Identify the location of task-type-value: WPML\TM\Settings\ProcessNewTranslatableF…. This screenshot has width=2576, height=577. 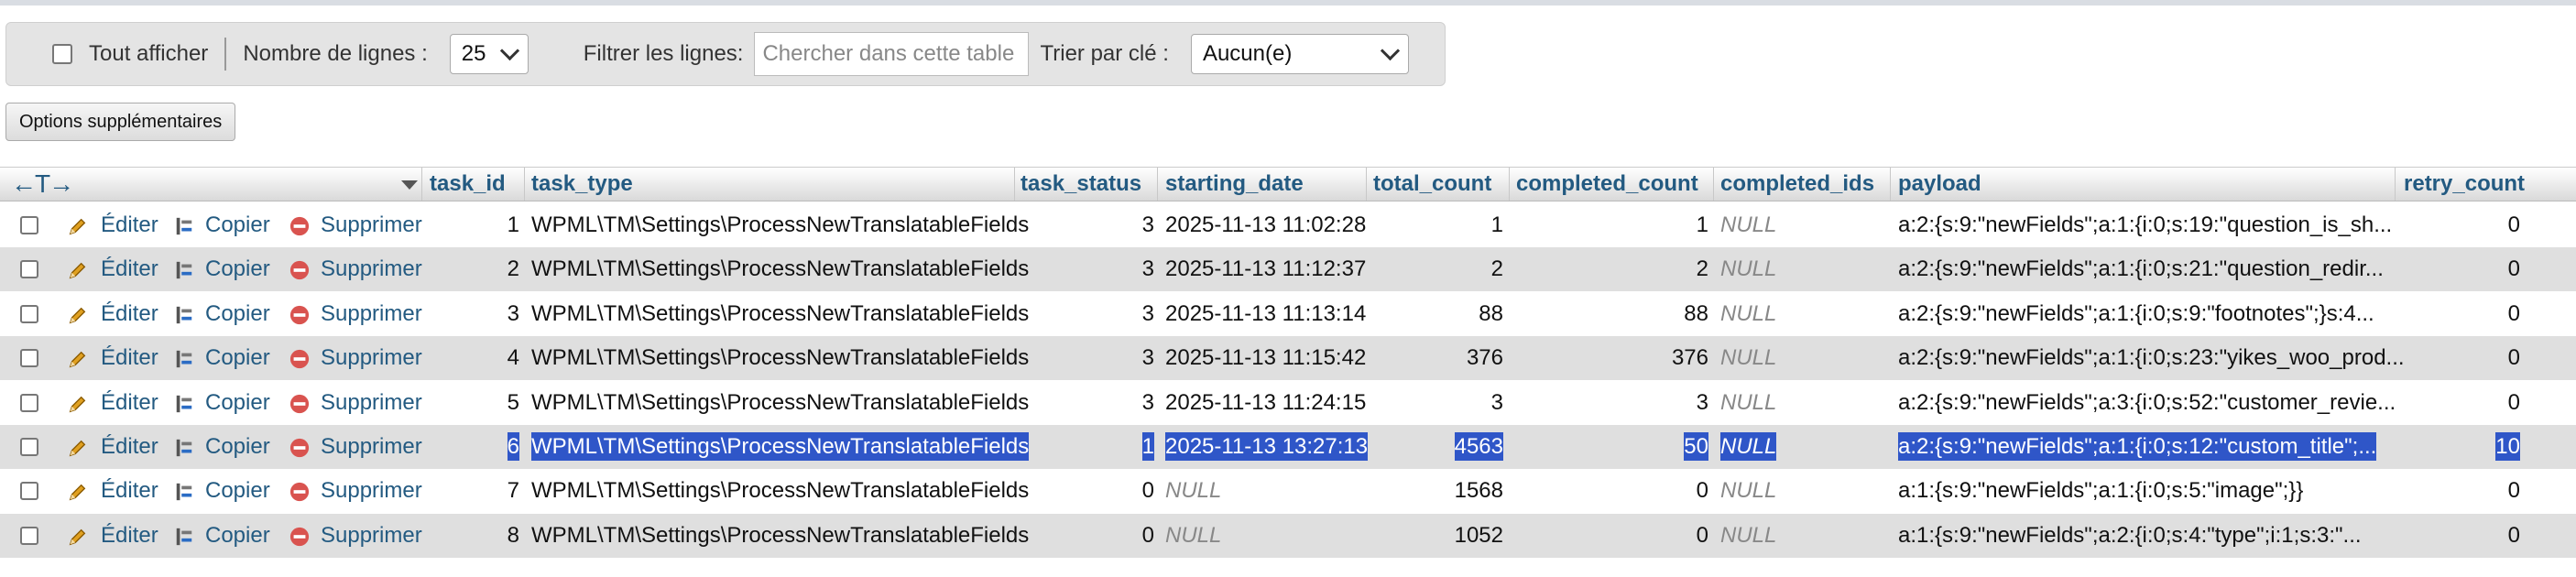
(781, 313).